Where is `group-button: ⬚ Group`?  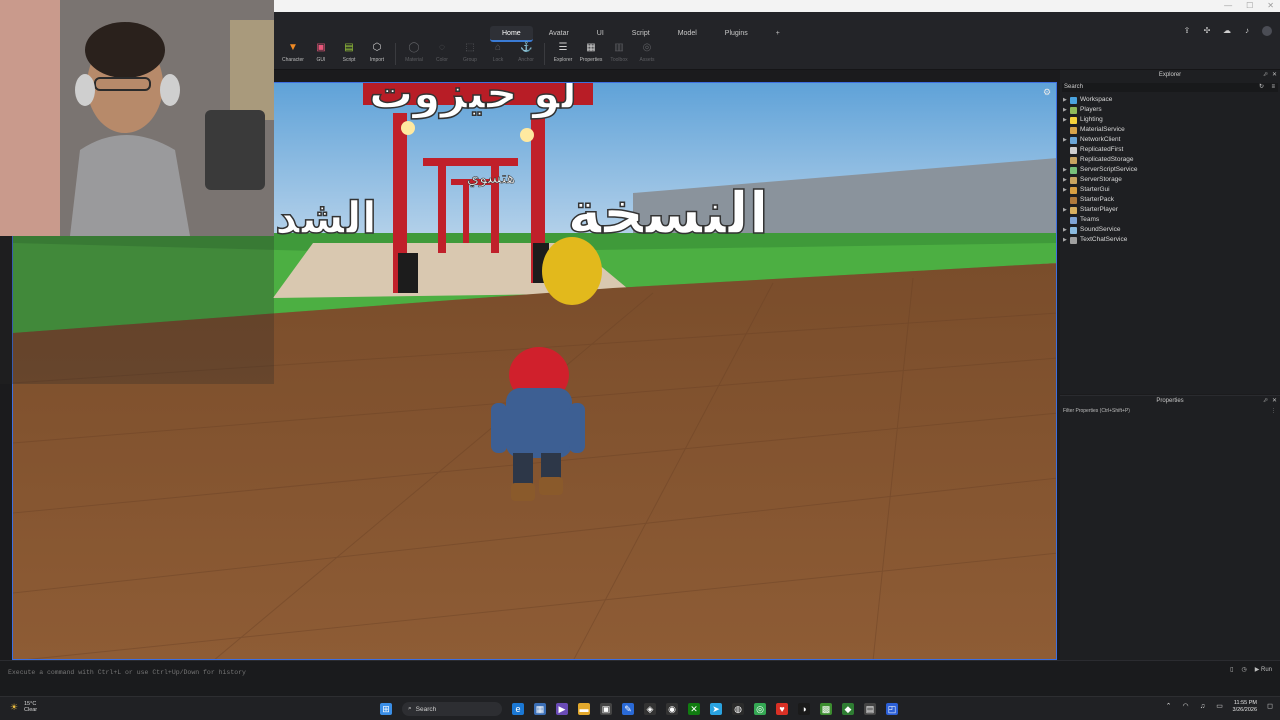 group-button: ⬚ Group is located at coordinates (470, 54).